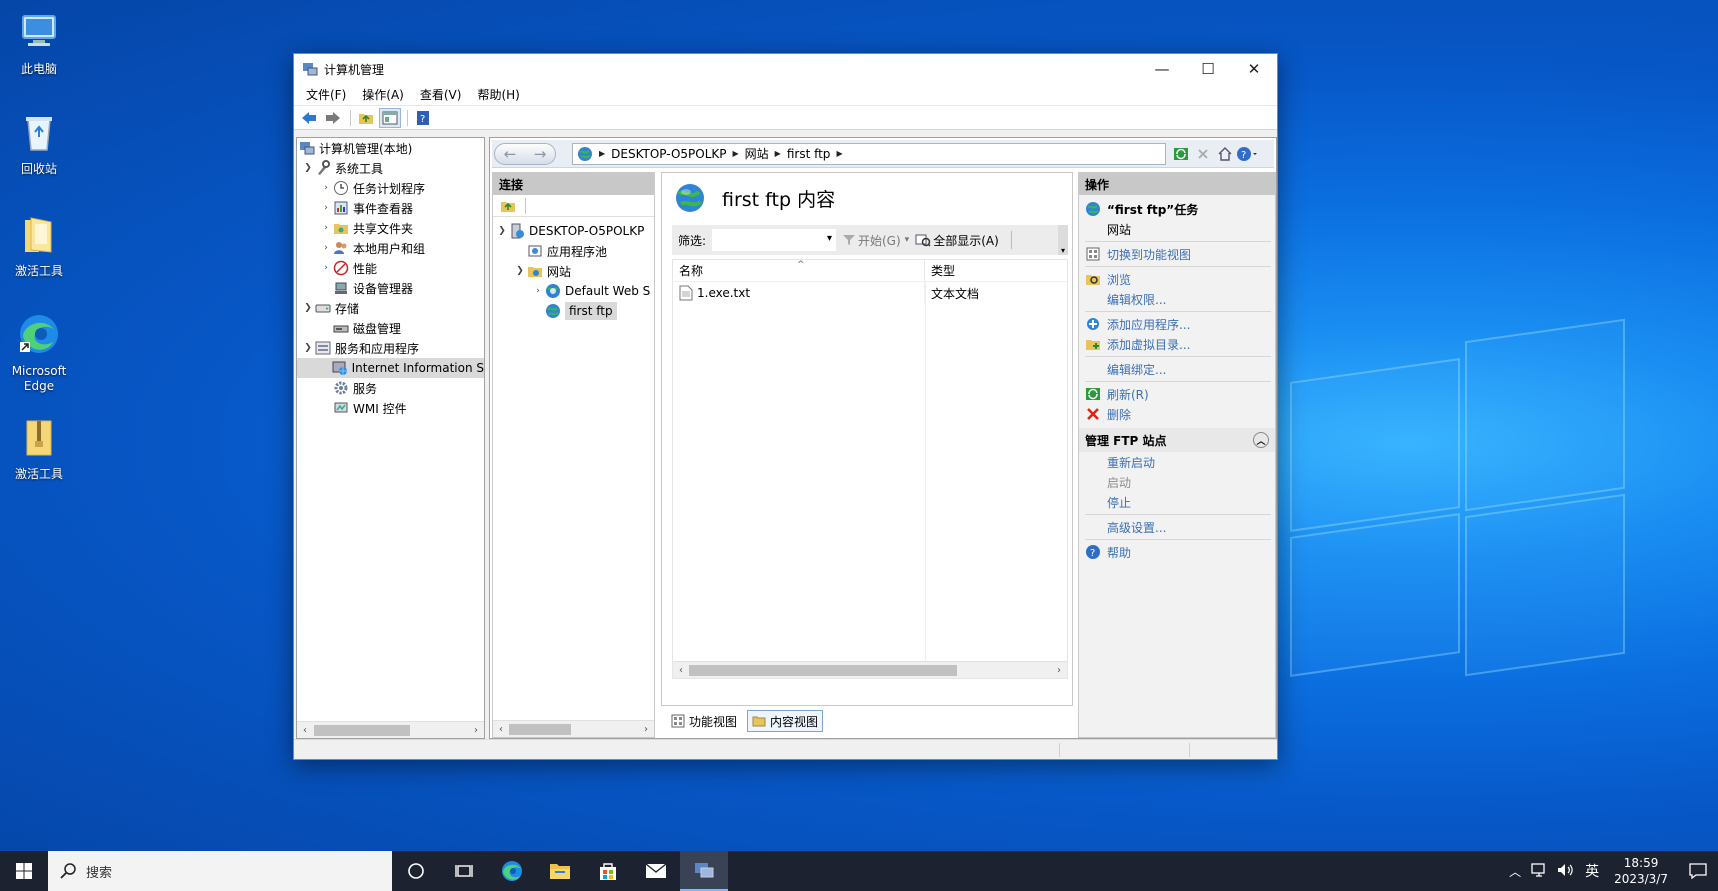 The width and height of the screenshot is (1718, 891). I want to click on tree-item-wmi: WMI 控件, so click(390, 408).